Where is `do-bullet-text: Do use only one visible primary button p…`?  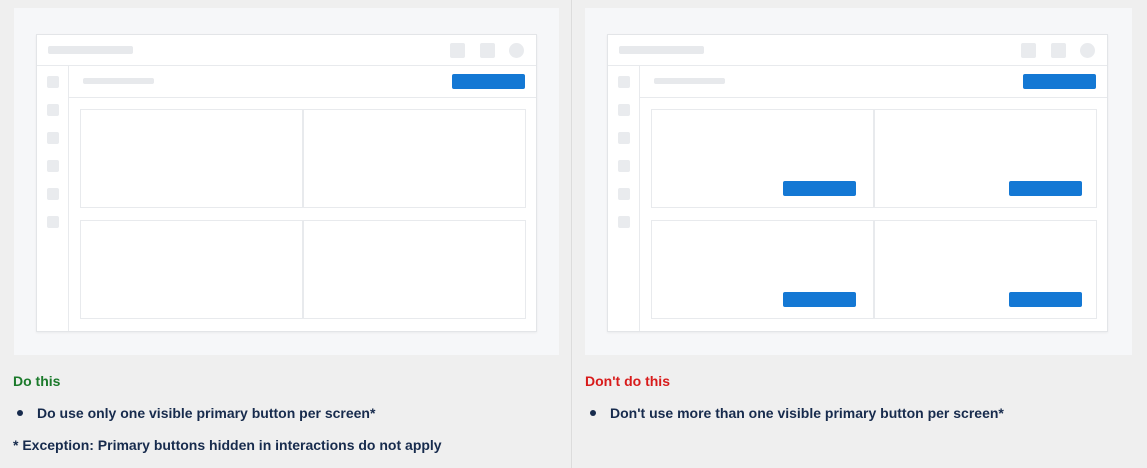 do-bullet-text: Do use only one visible primary button p… is located at coordinates (206, 413).